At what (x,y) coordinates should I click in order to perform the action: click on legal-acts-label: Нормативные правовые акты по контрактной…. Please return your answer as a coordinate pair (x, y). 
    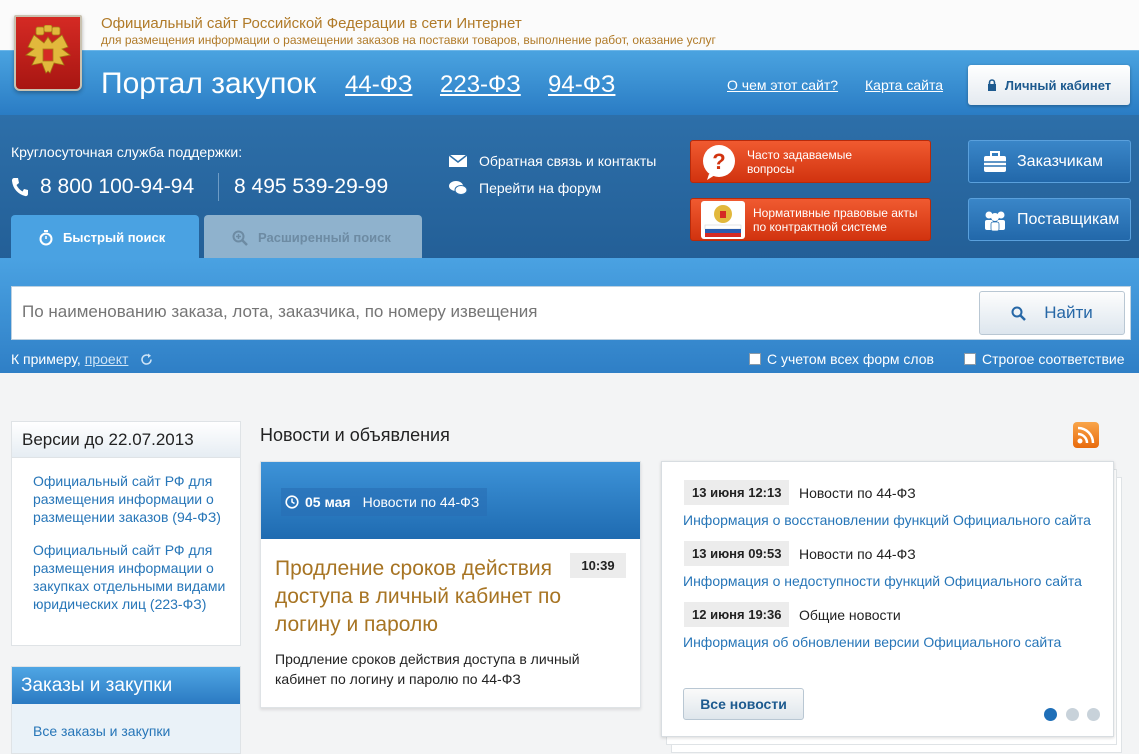
    Looking at the image, I should click on (835, 219).